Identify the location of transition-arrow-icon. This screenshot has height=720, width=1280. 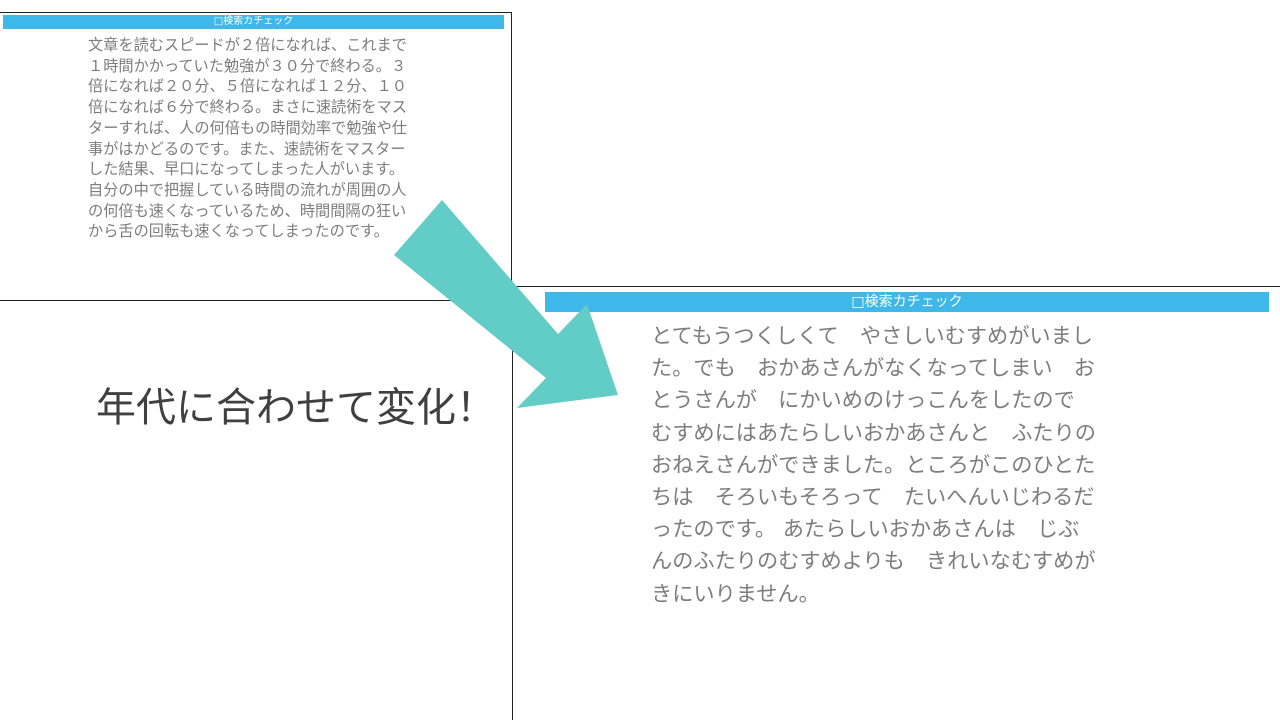
(506, 304).